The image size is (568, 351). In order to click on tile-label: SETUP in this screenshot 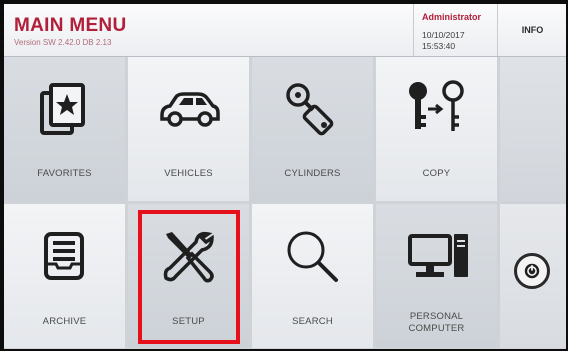, I will do `click(188, 321)`.